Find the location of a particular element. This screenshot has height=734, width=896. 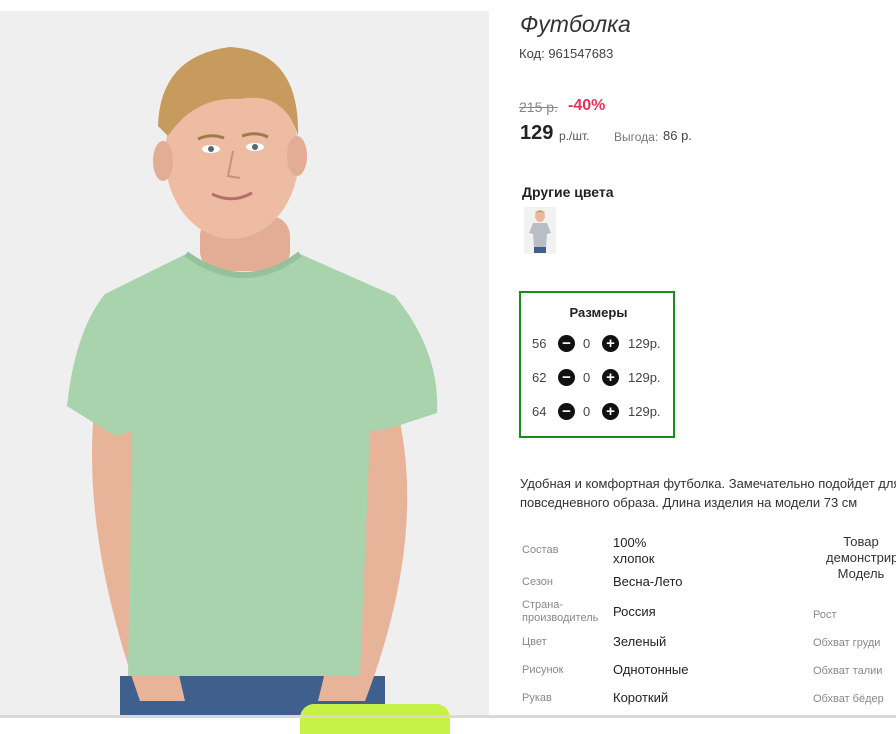

add-to-cart-button is located at coordinates (375, 719).